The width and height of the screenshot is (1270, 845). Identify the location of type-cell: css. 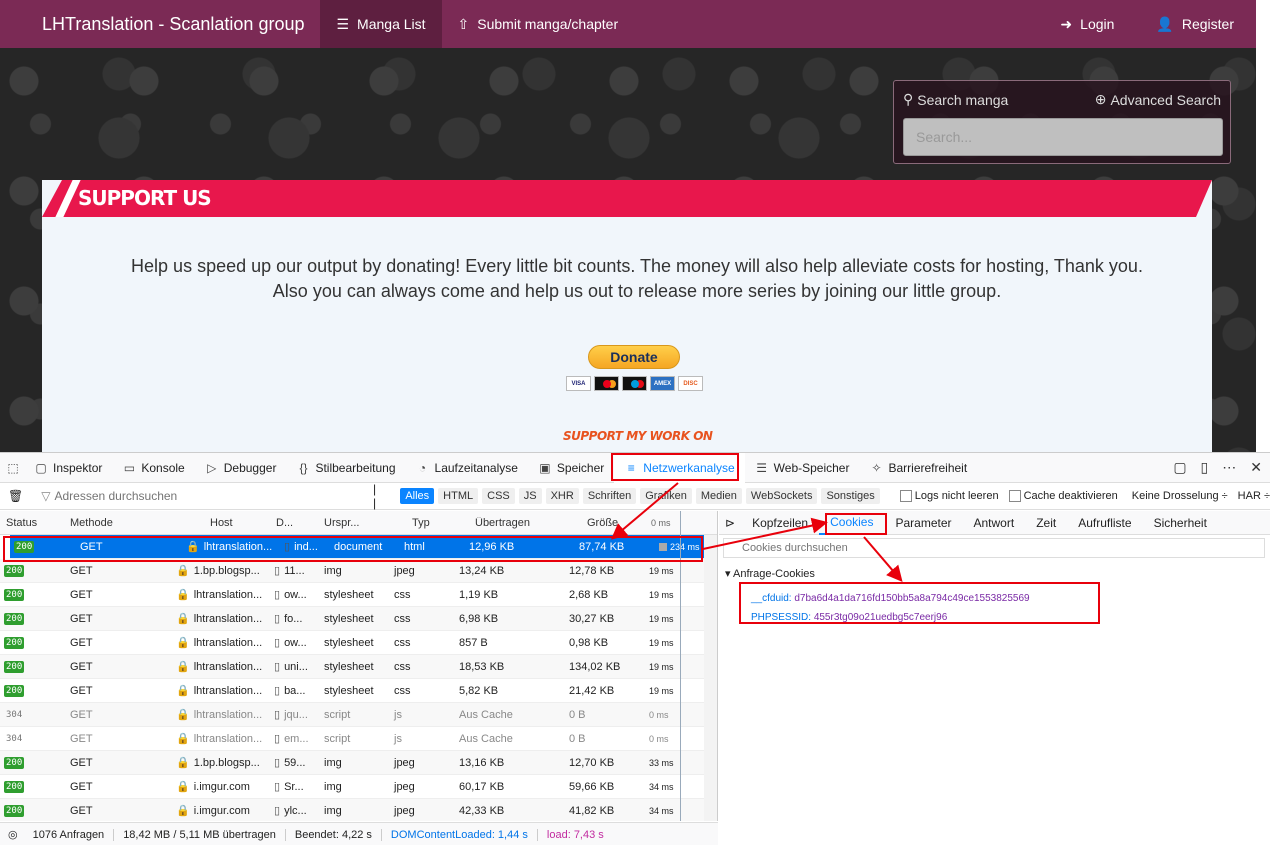
(402, 642).